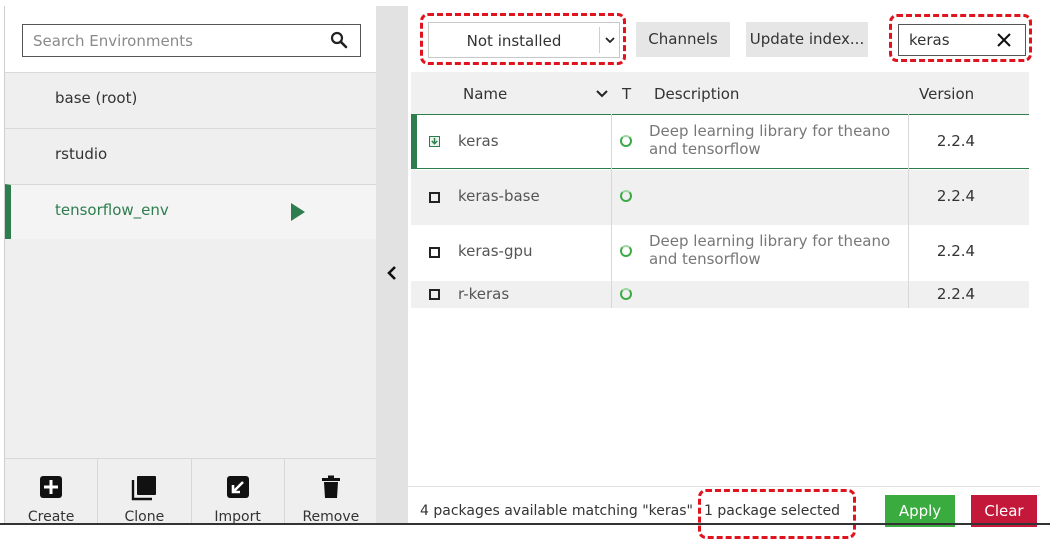 The width and height of the screenshot is (1050, 546). Describe the element at coordinates (556, 511) in the screenshot. I see `package-count-text: 4 packages available matching "keras"` at that location.